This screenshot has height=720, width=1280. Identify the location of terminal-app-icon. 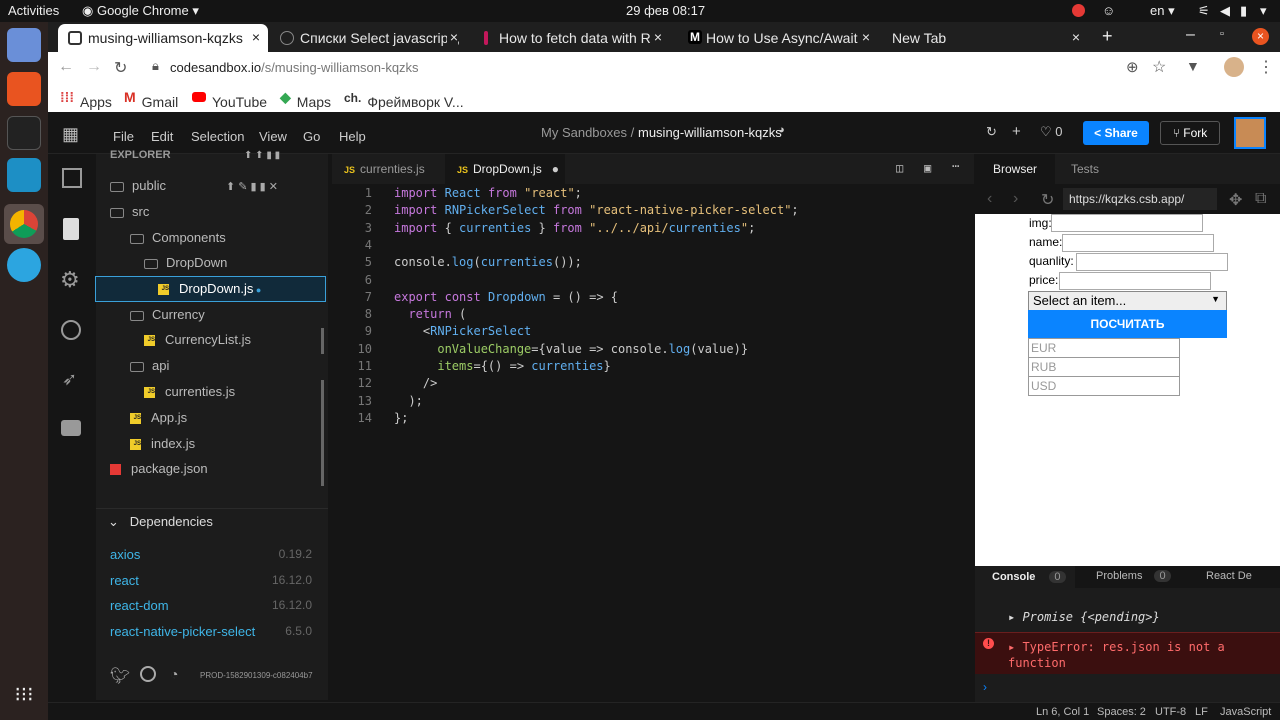
(24, 133).